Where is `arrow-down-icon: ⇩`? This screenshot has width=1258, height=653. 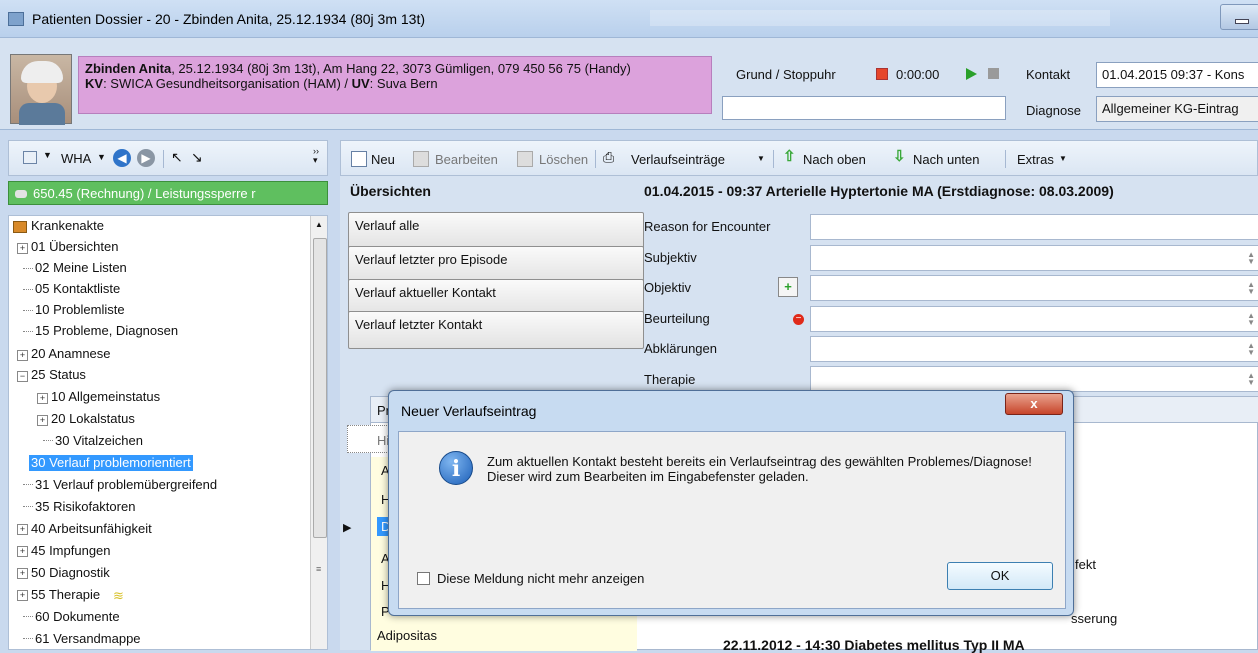
arrow-down-icon: ⇩ is located at coordinates (900, 156).